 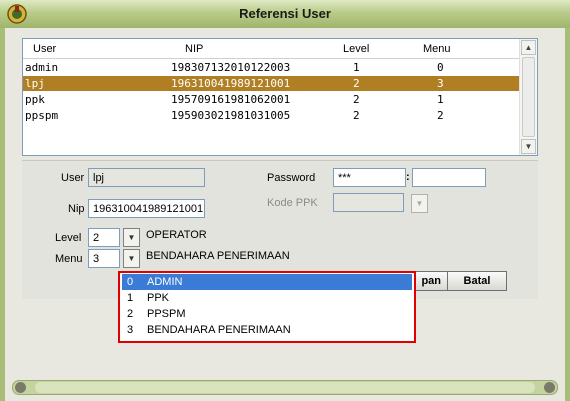 What do you see at coordinates (440, 67) in the screenshot?
I see `cell-menu: 0` at bounding box center [440, 67].